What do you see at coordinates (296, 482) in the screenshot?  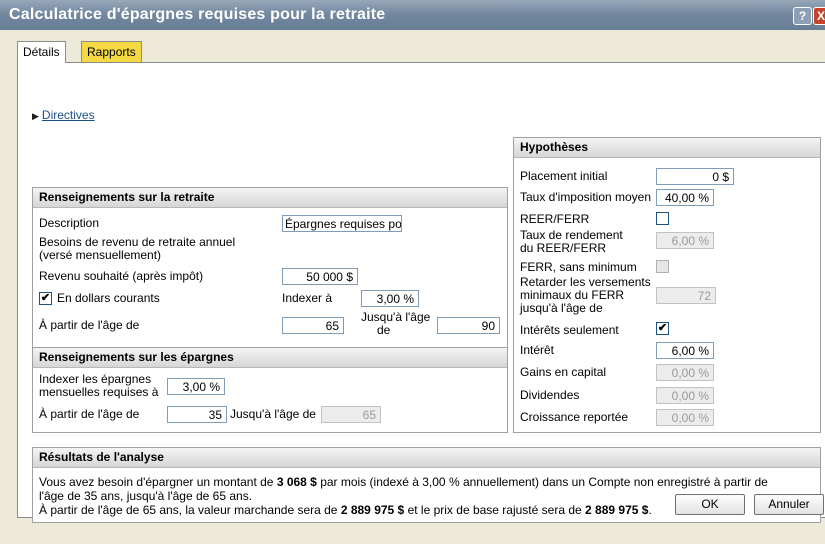 I see `montant-mensuel: 3 068 $` at bounding box center [296, 482].